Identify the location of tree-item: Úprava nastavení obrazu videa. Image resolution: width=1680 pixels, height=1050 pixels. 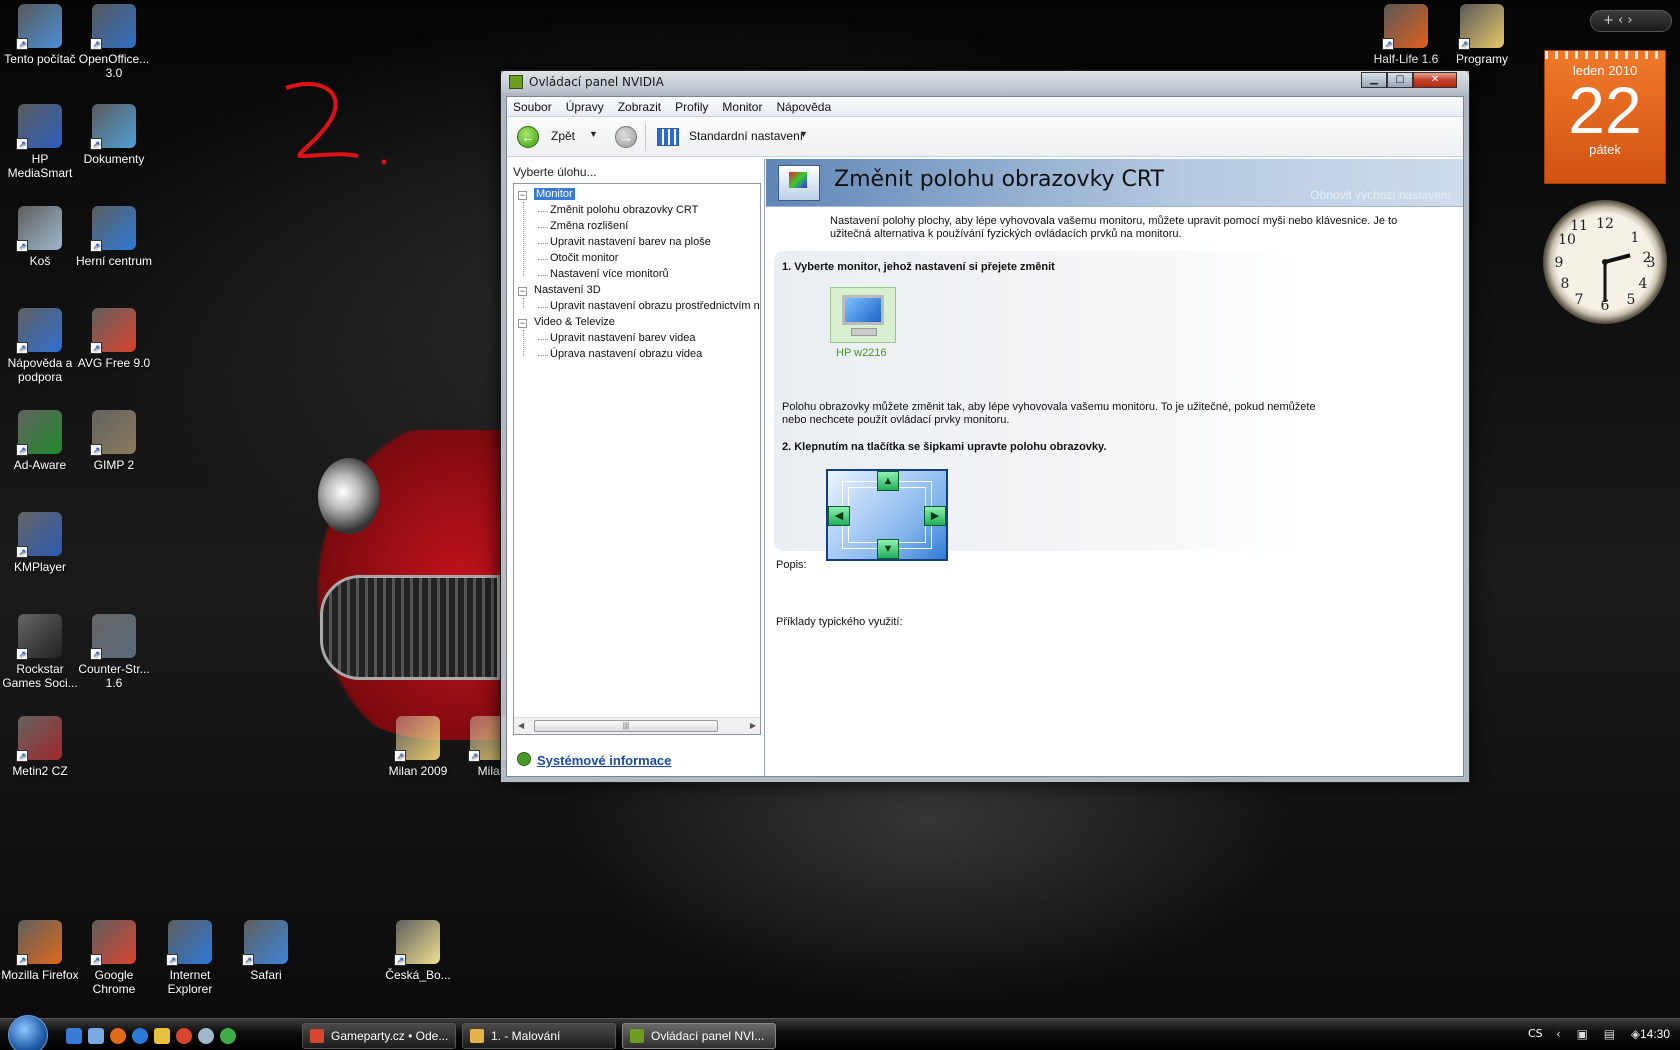
(619, 354).